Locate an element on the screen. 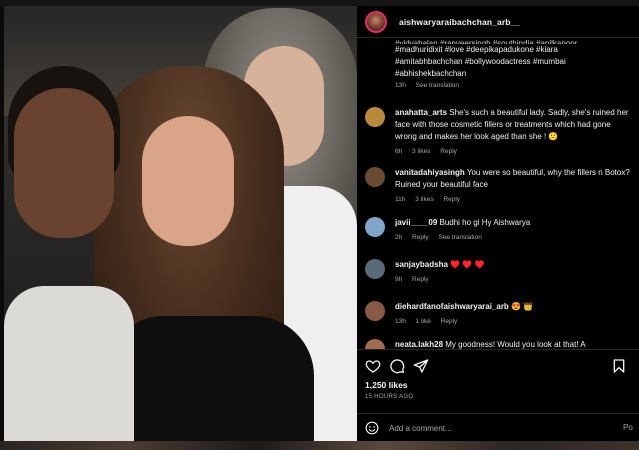 The width and height of the screenshot is (639, 450). commenter-username: sanjaybadsha is located at coordinates (421, 264).